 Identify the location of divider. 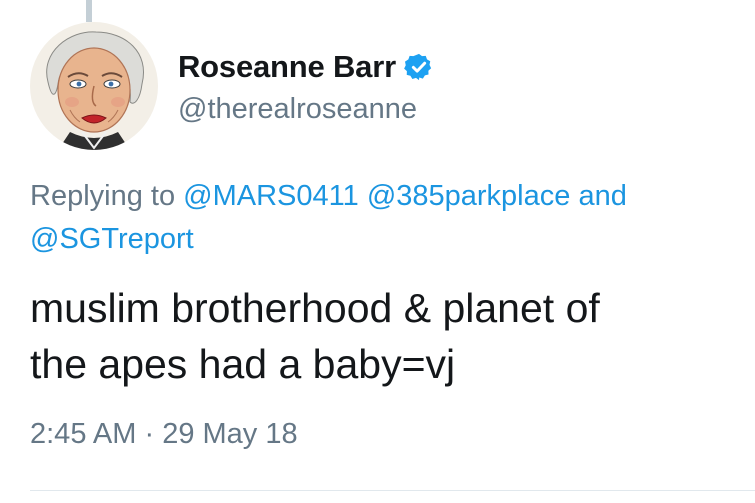
(392, 490).